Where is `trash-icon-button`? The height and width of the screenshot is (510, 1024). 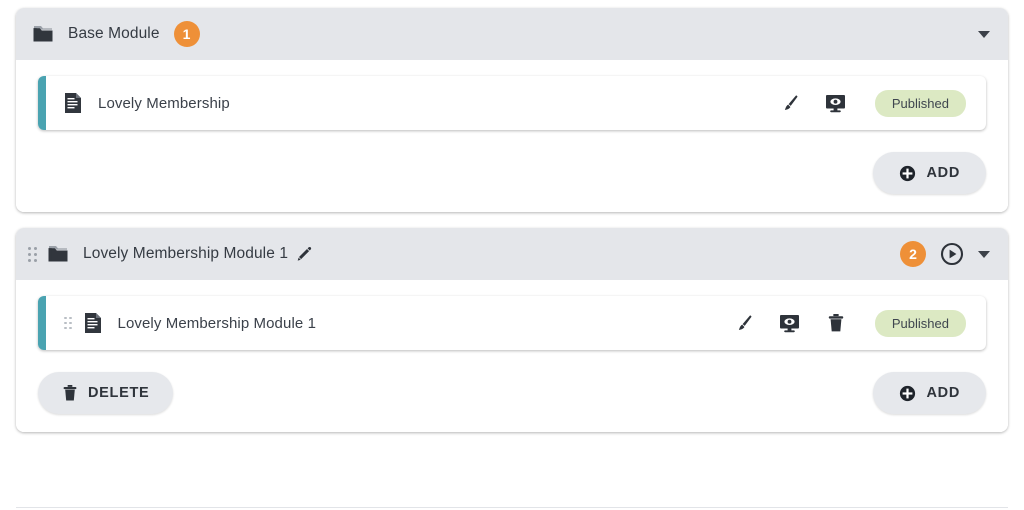 trash-icon-button is located at coordinates (836, 323).